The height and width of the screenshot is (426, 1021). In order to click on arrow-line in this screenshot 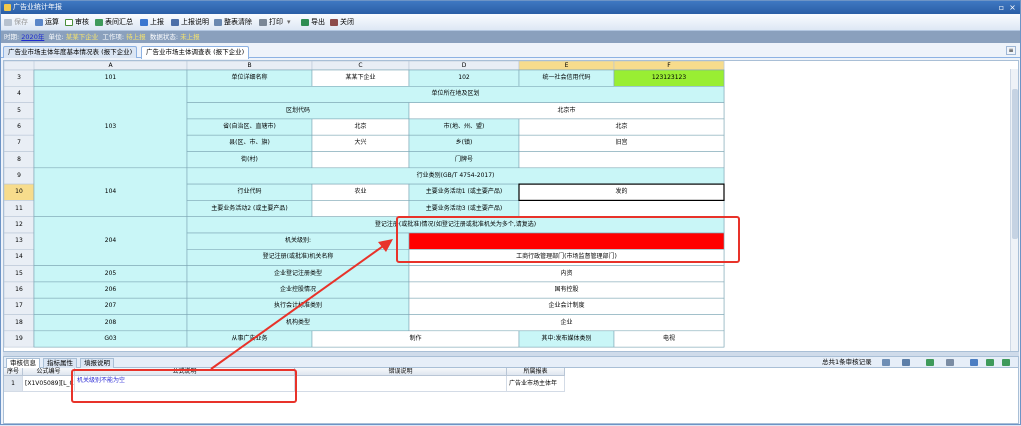, I will do `click(298, 306)`.